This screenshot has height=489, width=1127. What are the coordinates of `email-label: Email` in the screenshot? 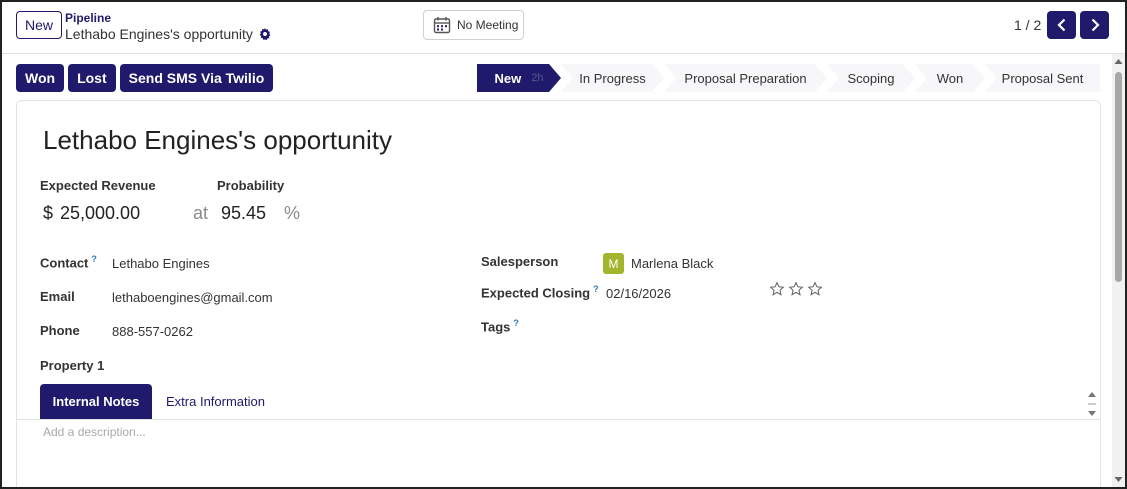 It's located at (57, 296).